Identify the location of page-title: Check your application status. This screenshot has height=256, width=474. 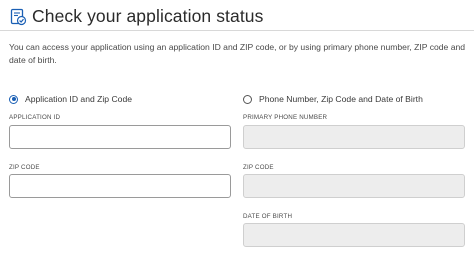
(148, 16).